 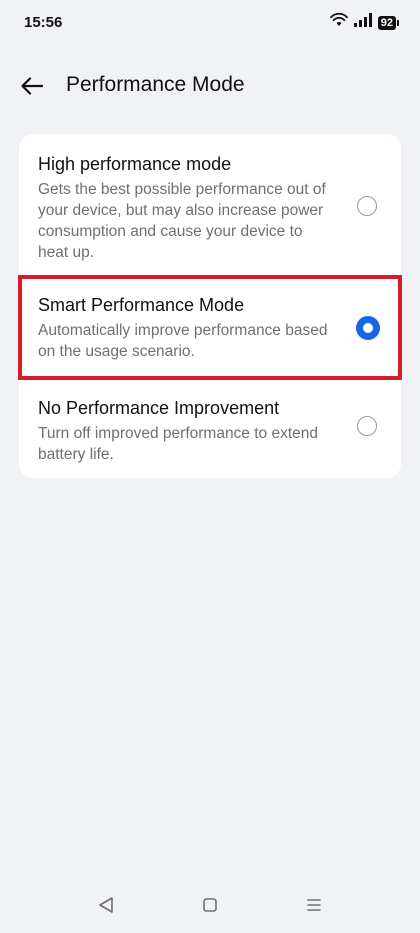 I want to click on status-icons: 92, so click(x=364, y=22).